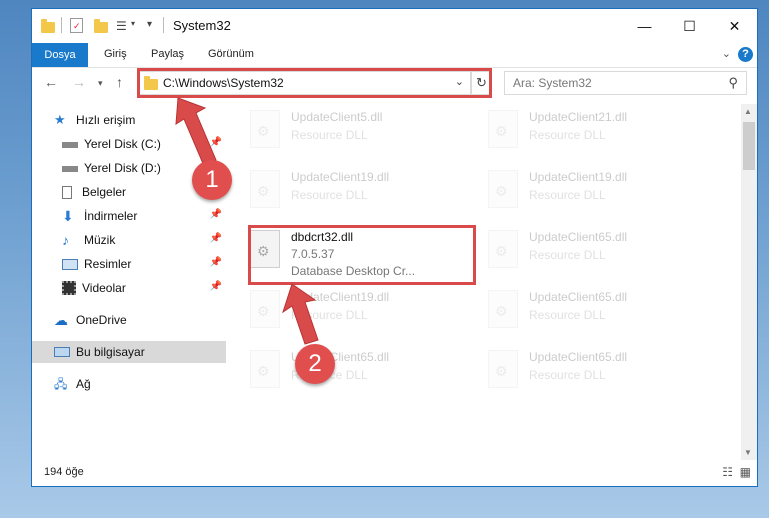  Describe the element at coordinates (315, 364) in the screenshot. I see `step-badge-2: 2` at that location.